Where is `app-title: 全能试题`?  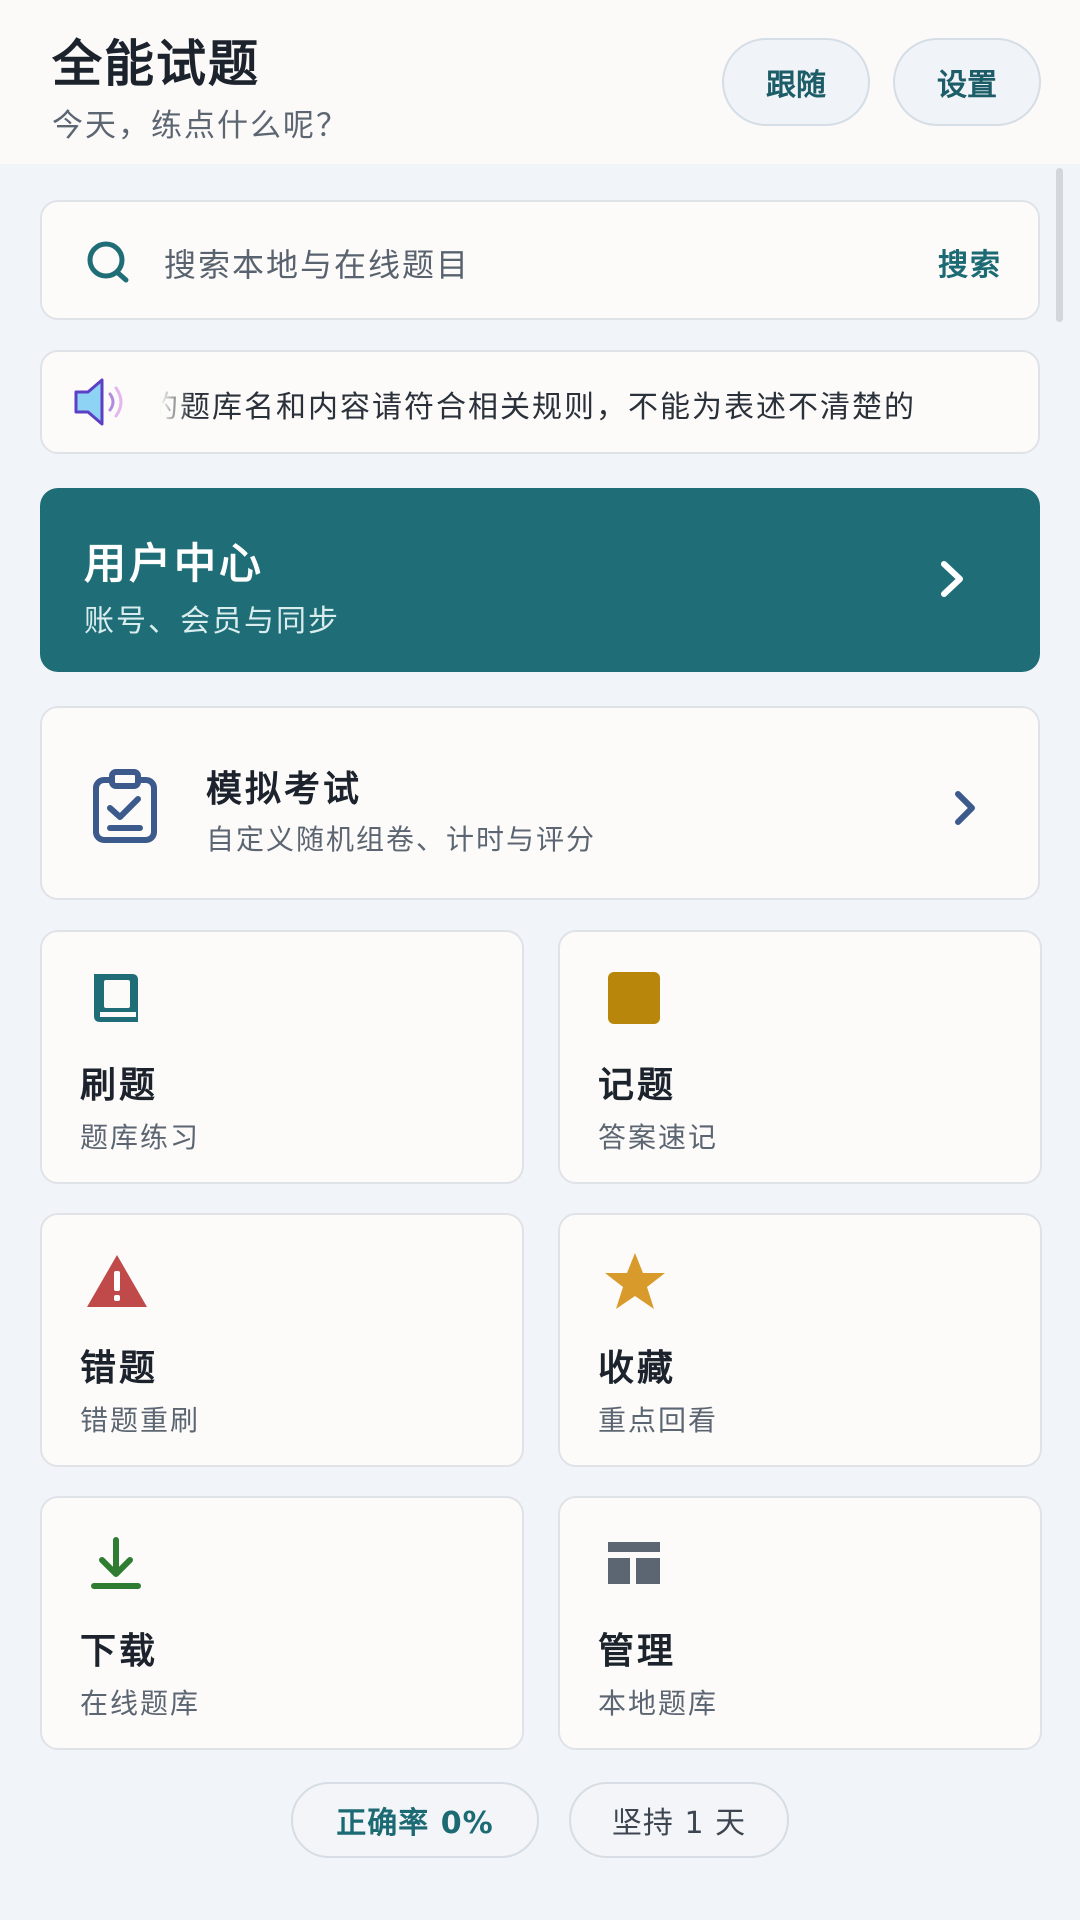 app-title: 全能试题 is located at coordinates (156, 64).